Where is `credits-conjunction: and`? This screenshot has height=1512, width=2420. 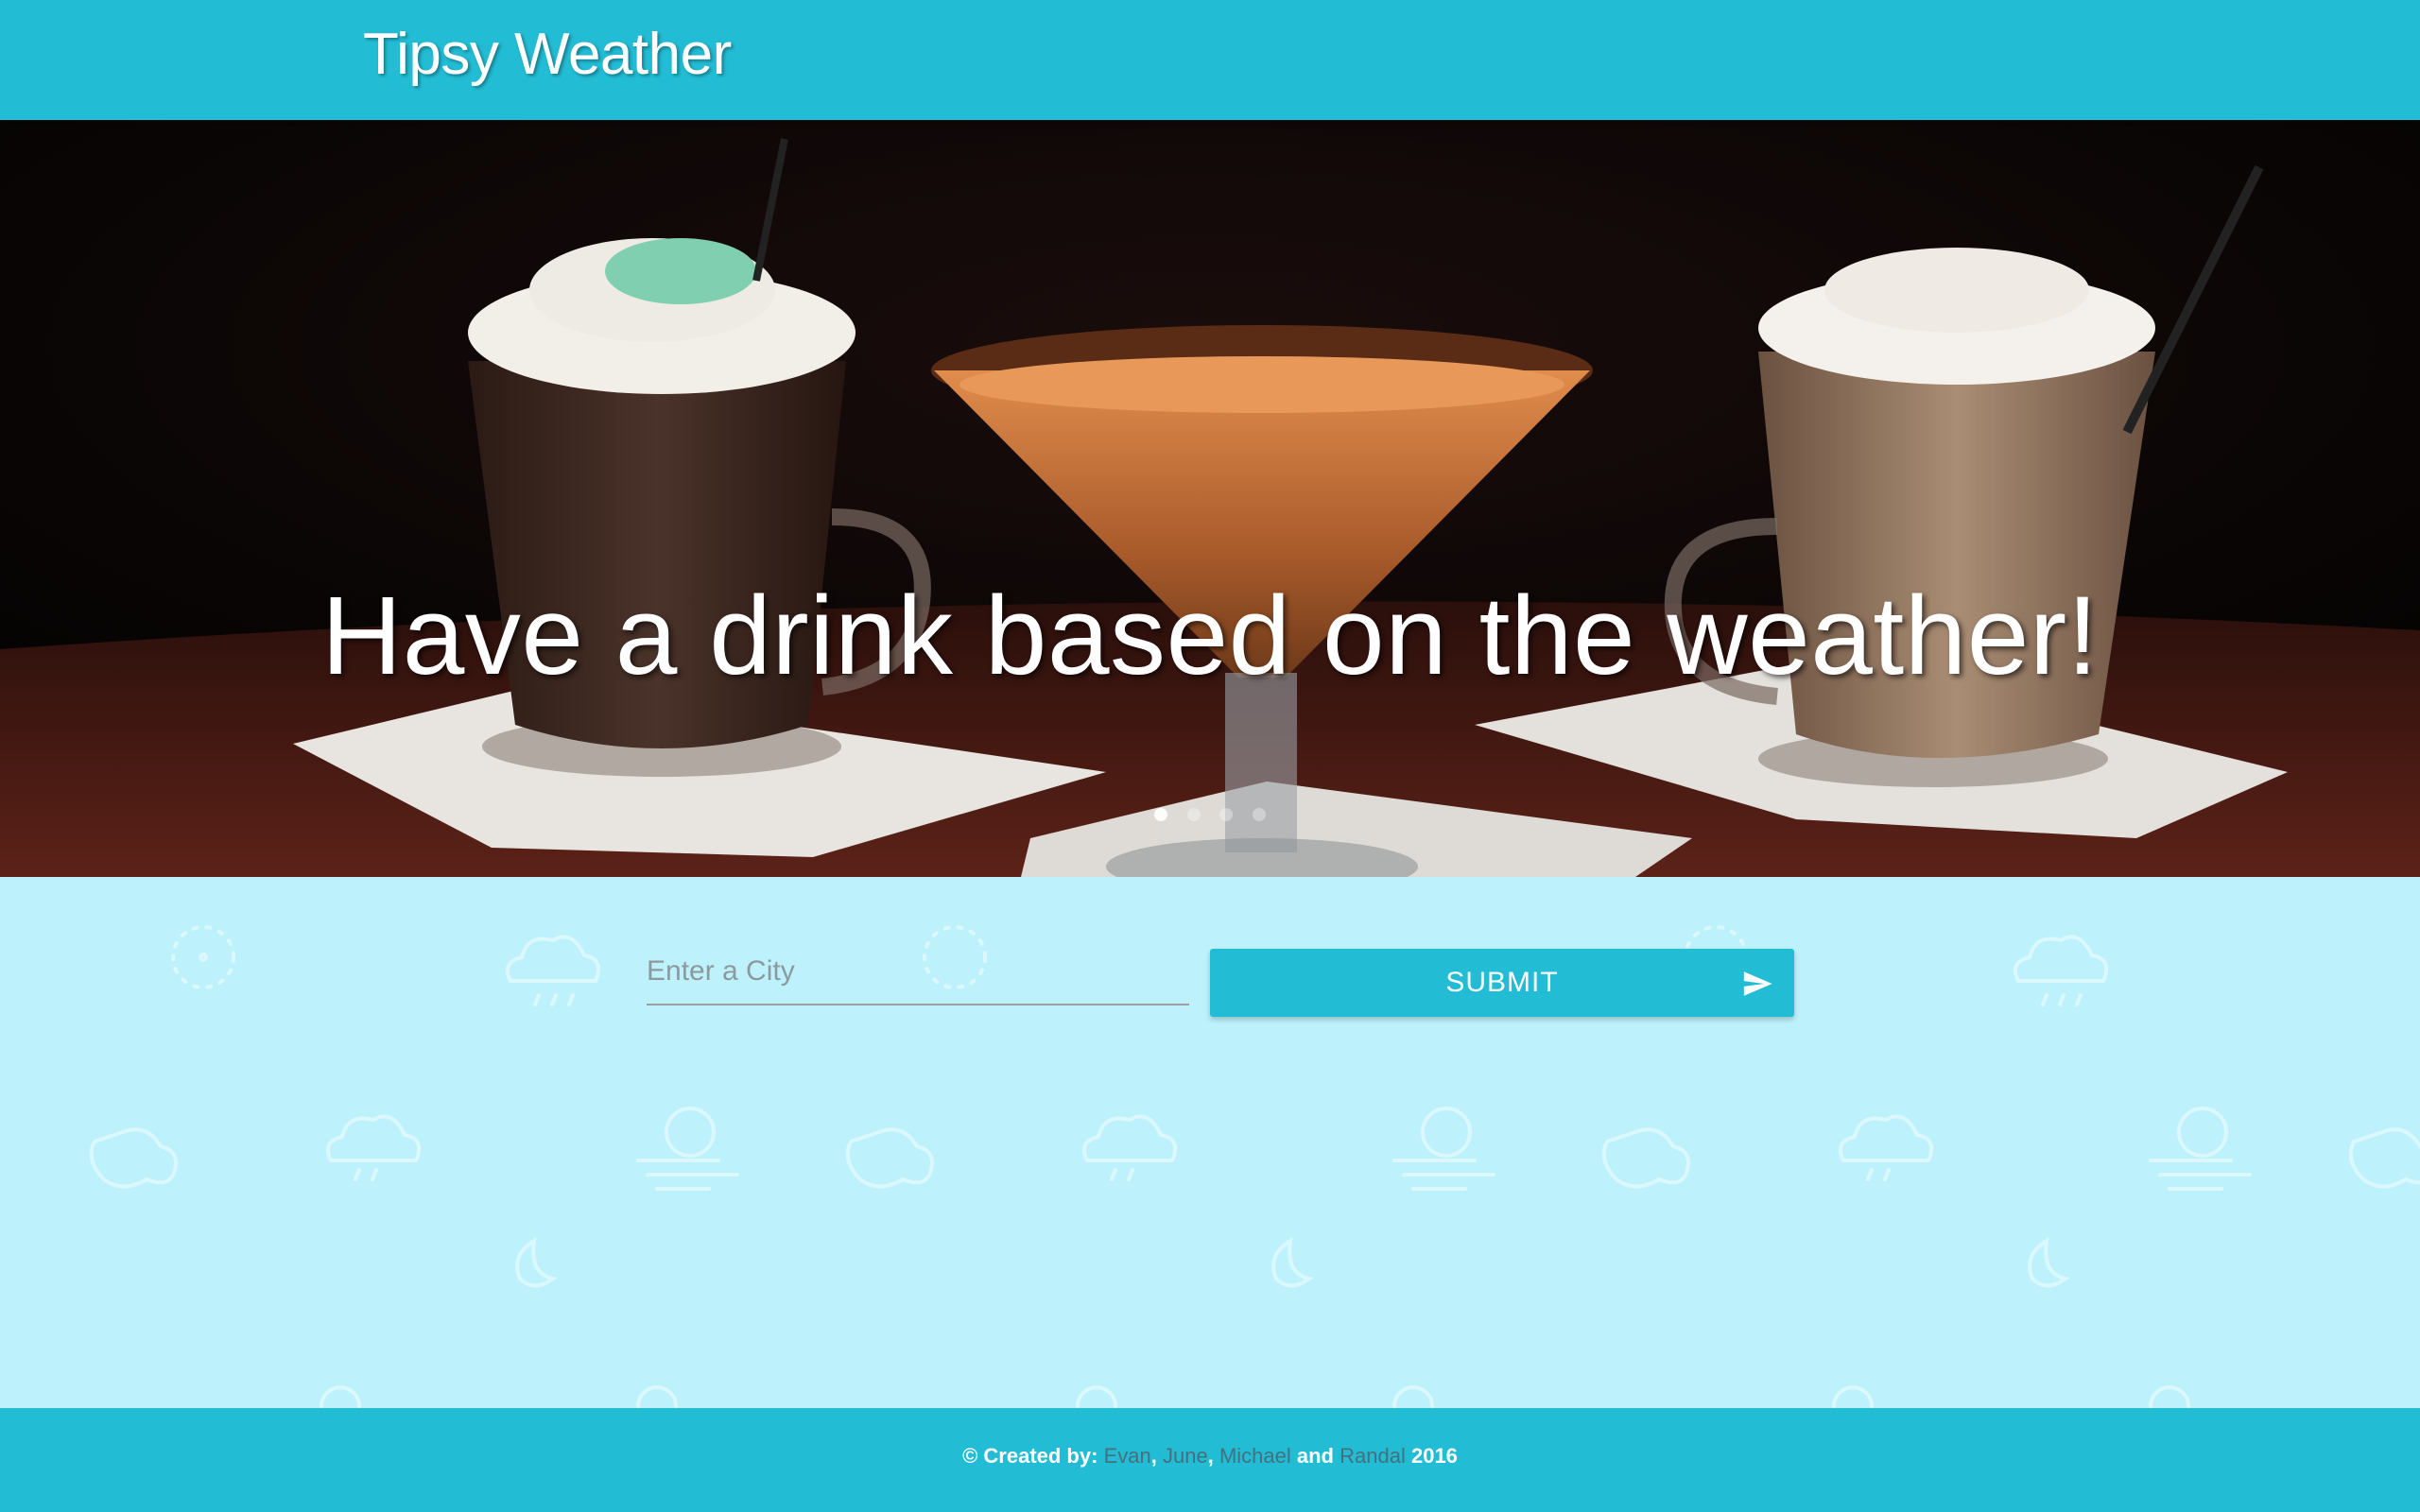 credits-conjunction: and is located at coordinates (1315, 1456).